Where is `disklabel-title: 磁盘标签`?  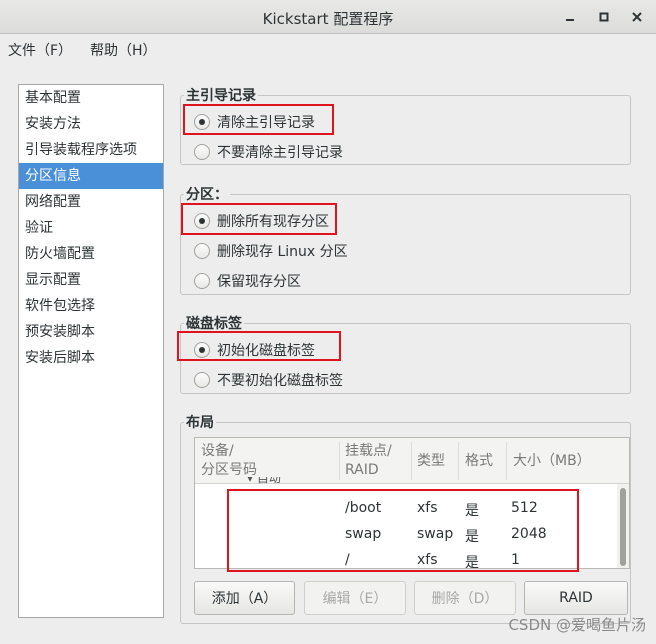
disklabel-title: 磁盘标签 is located at coordinates (214, 323).